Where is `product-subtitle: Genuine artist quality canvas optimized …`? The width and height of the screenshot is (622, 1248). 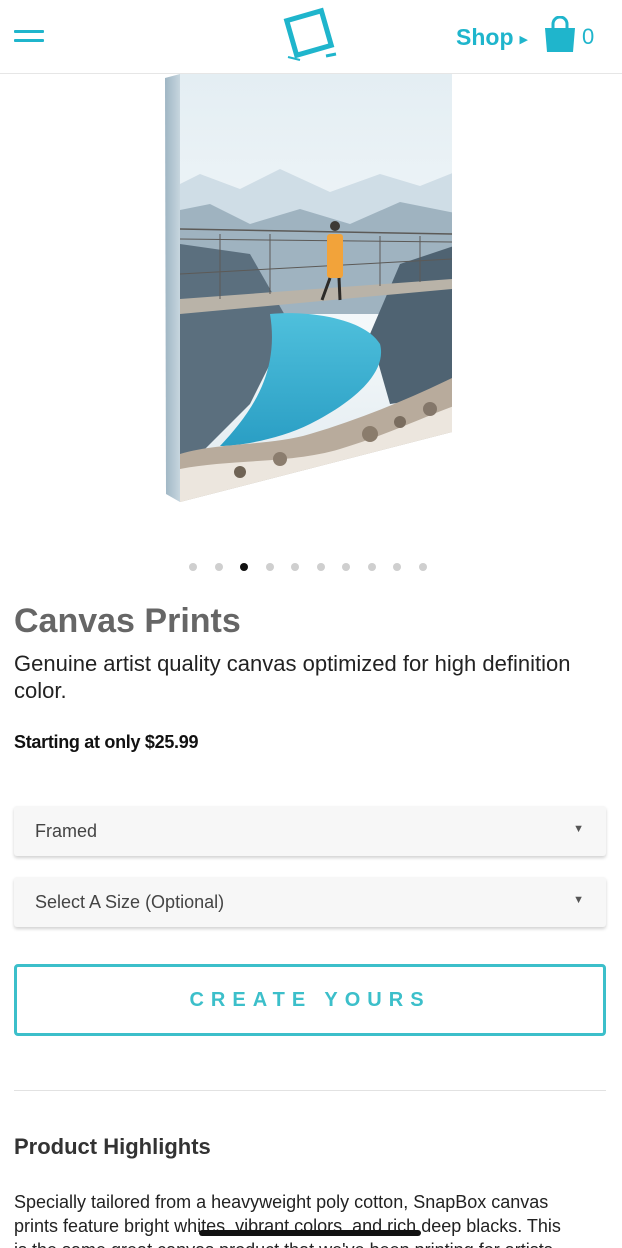
product-subtitle: Genuine artist quality canvas optimized … is located at coordinates (292, 677).